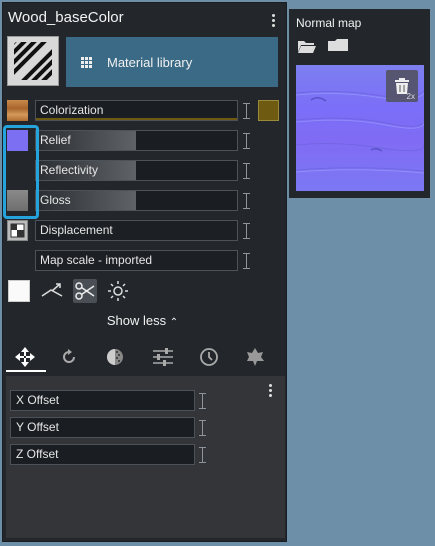 The image size is (435, 546). I want to click on normal-map-actions, so click(323, 46).